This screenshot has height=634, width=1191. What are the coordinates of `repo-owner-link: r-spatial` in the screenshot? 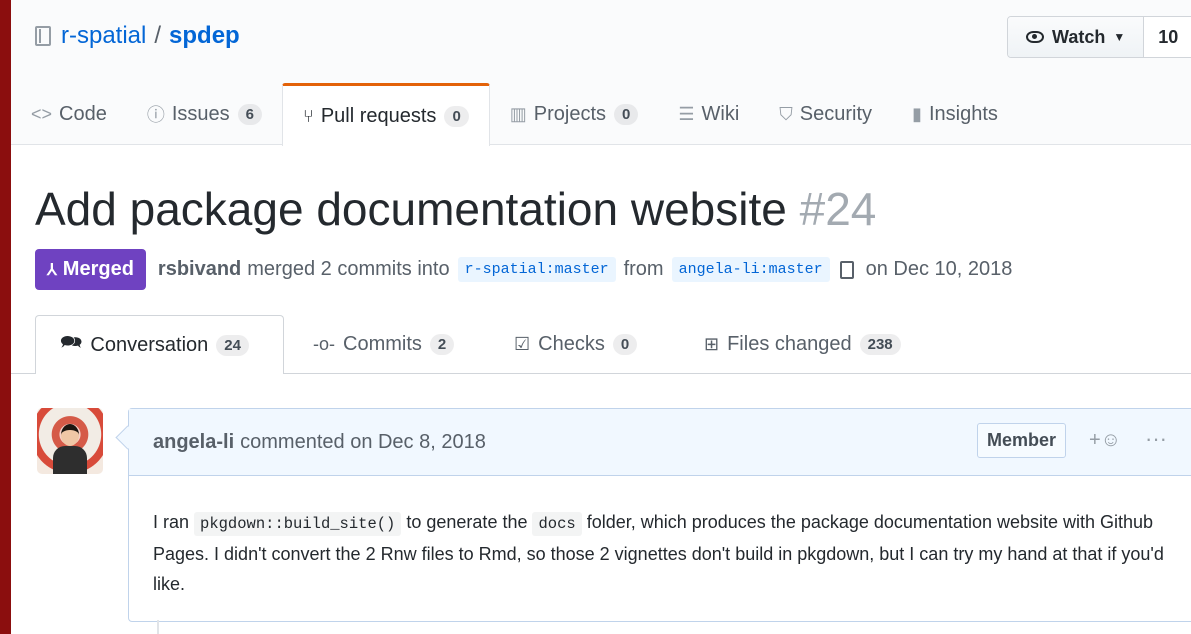 It's located at (103, 36).